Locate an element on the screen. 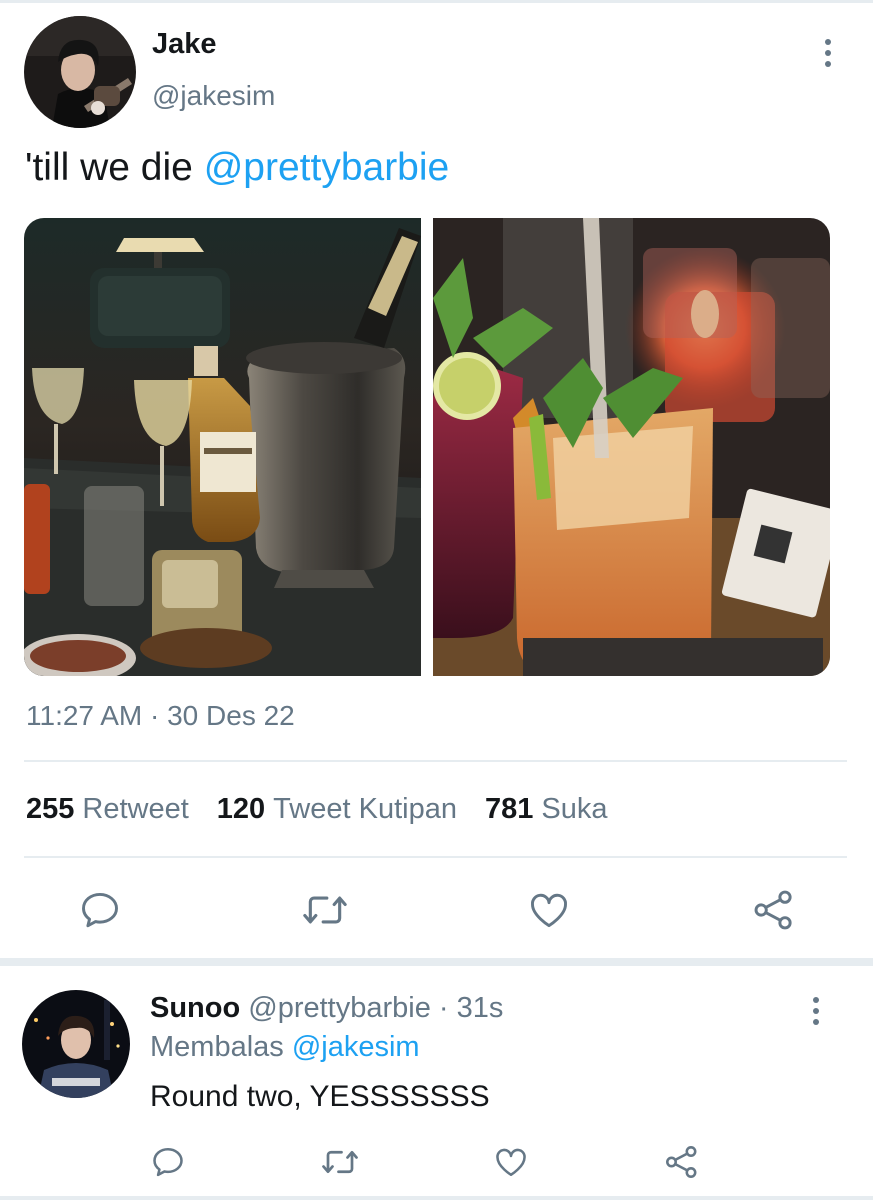  quotes-stat: 120 Tweet Kutipan is located at coordinates (337, 809).